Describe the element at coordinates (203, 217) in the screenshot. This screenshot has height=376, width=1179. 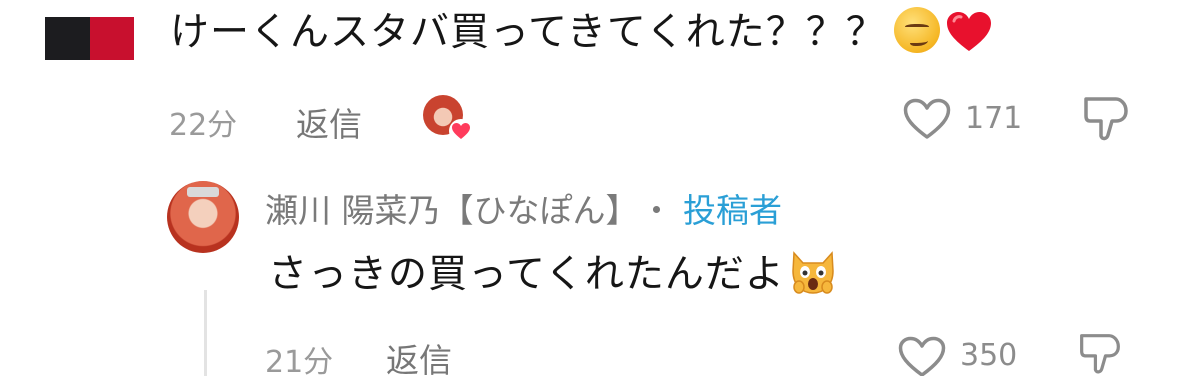
I see `poster-avatar` at that location.